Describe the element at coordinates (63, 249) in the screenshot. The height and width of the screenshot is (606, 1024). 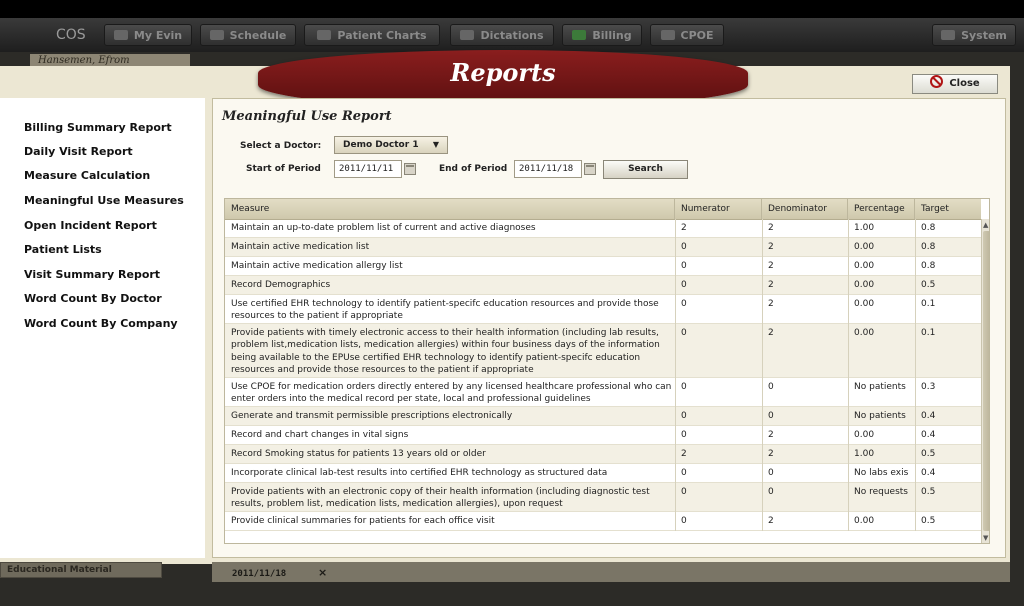
I see `sidebar-item-patient-lists: Patient Lists` at that location.